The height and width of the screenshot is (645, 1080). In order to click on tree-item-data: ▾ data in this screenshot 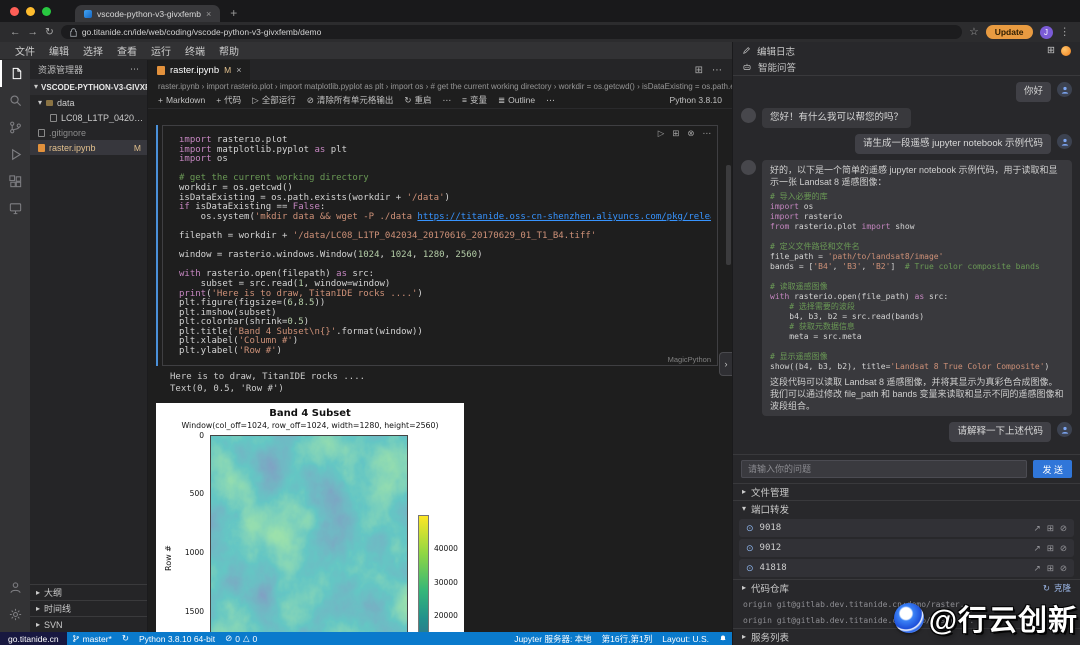, I will do `click(88, 102)`.